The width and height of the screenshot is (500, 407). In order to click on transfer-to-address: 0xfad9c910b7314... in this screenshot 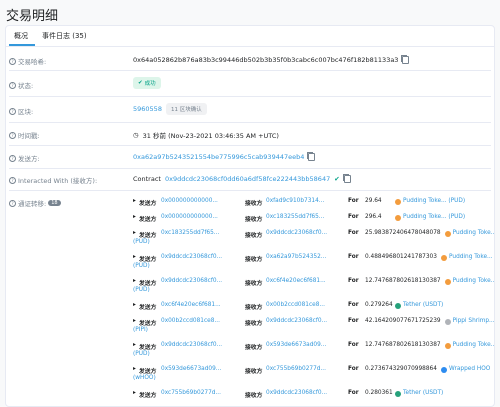, I will do `click(295, 201)`.